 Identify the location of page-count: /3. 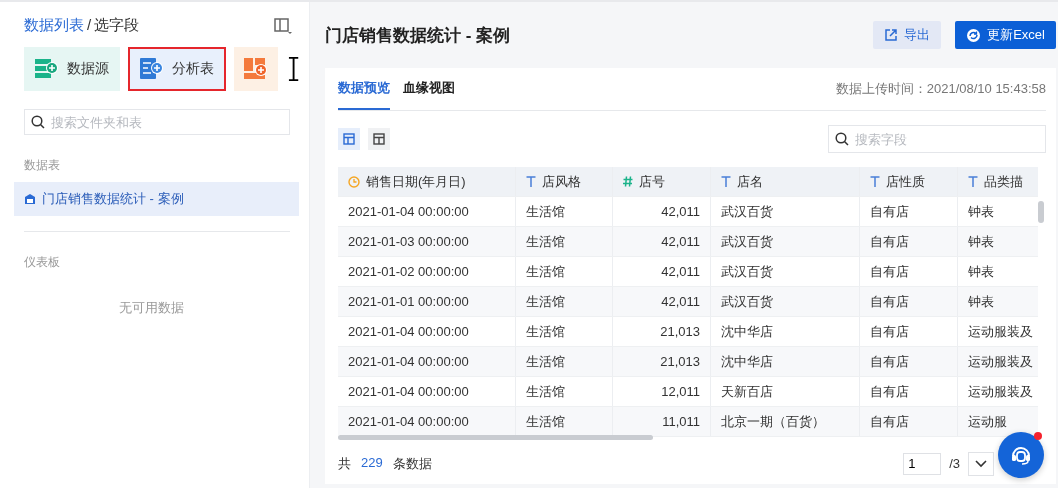
(954, 463).